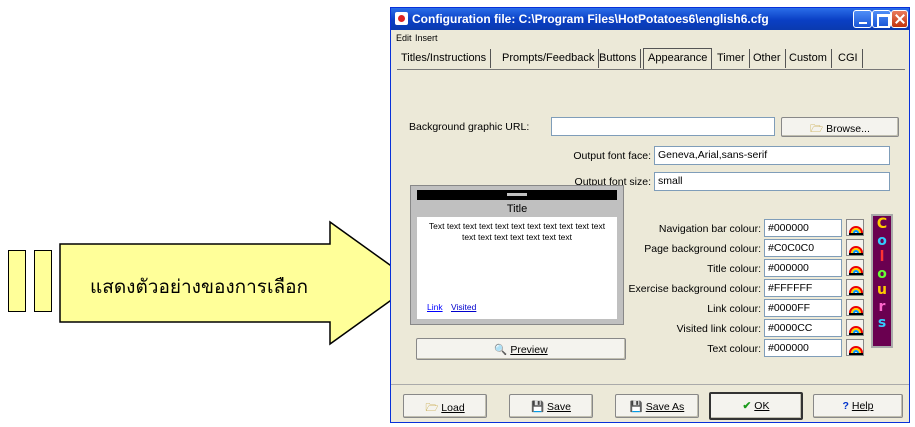 The image size is (915, 427). Describe the element at coordinates (845, 406) in the screenshot. I see `question-icon: ?` at that location.